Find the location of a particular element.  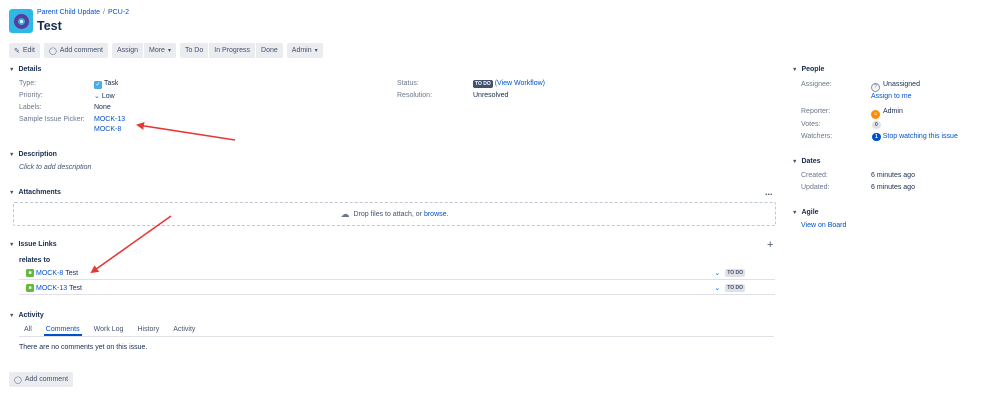

labels-label: Labels: is located at coordinates (30, 107).